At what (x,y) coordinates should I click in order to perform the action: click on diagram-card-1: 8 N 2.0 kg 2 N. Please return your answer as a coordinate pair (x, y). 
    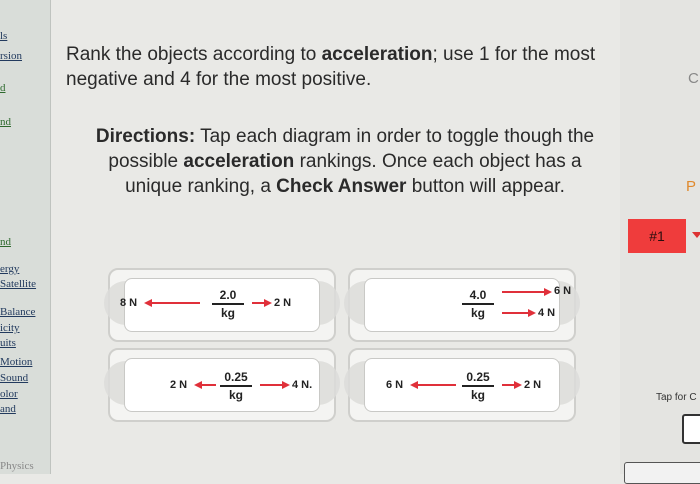
    Looking at the image, I should click on (222, 305).